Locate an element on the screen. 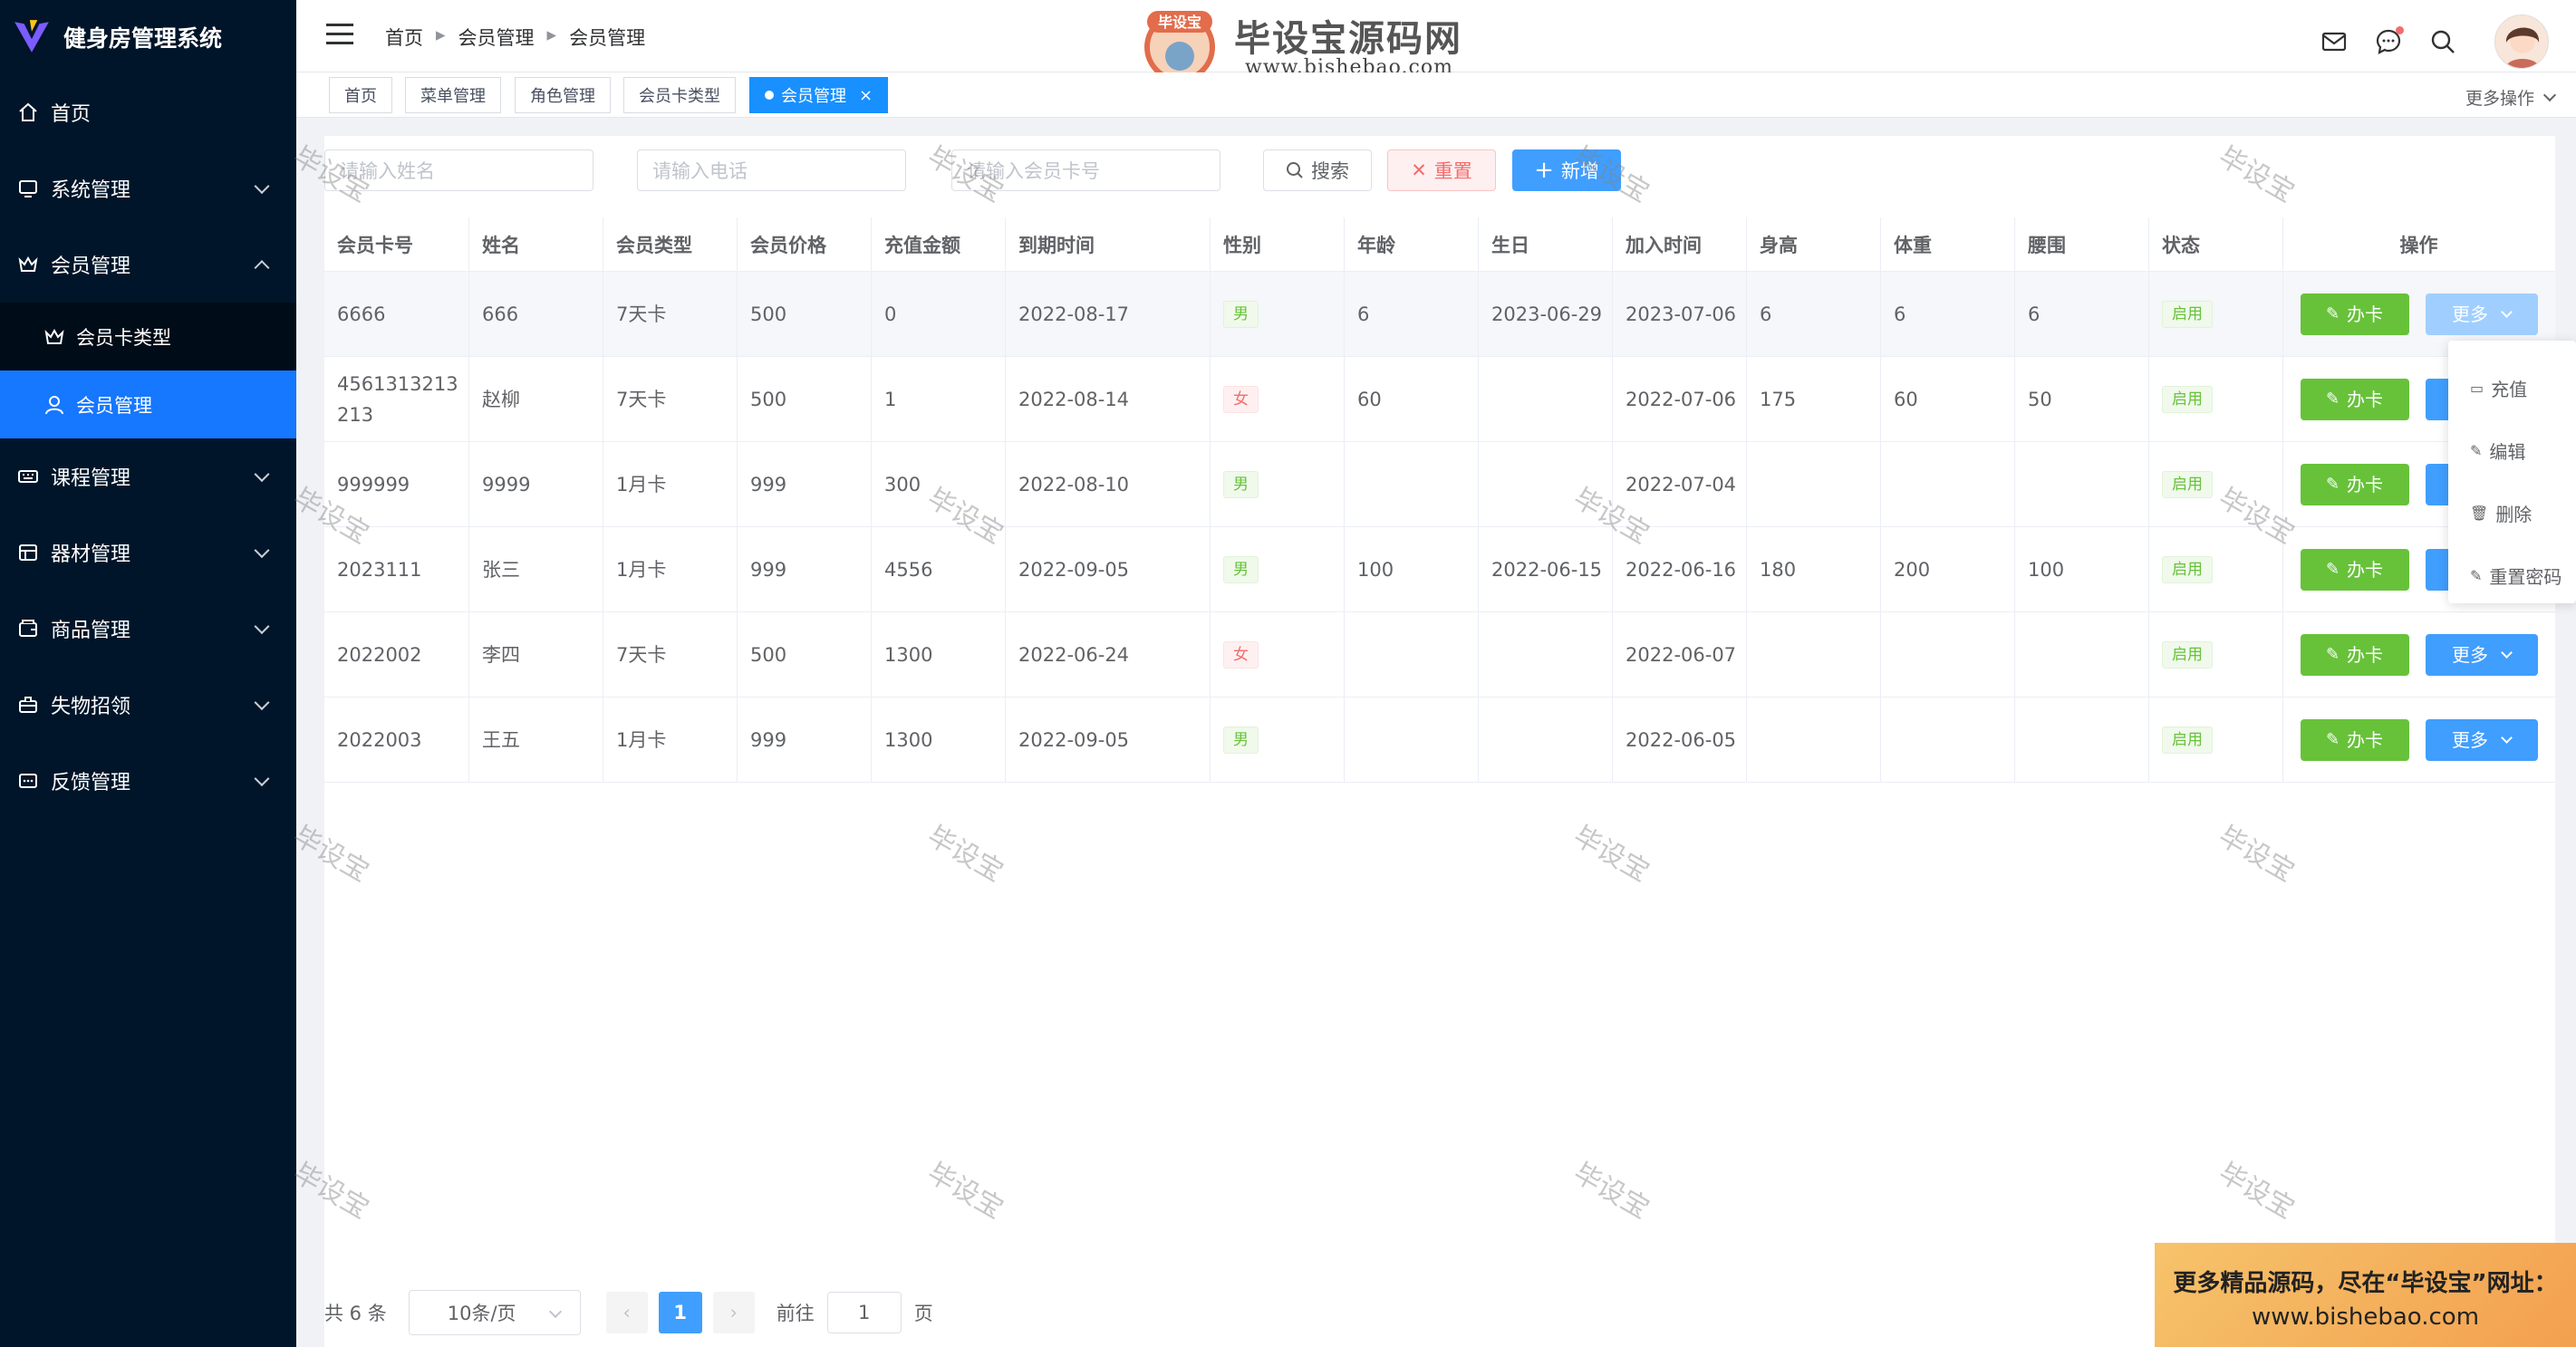 This screenshot has height=1347, width=2576. search-button: 搜索 is located at coordinates (1317, 170).